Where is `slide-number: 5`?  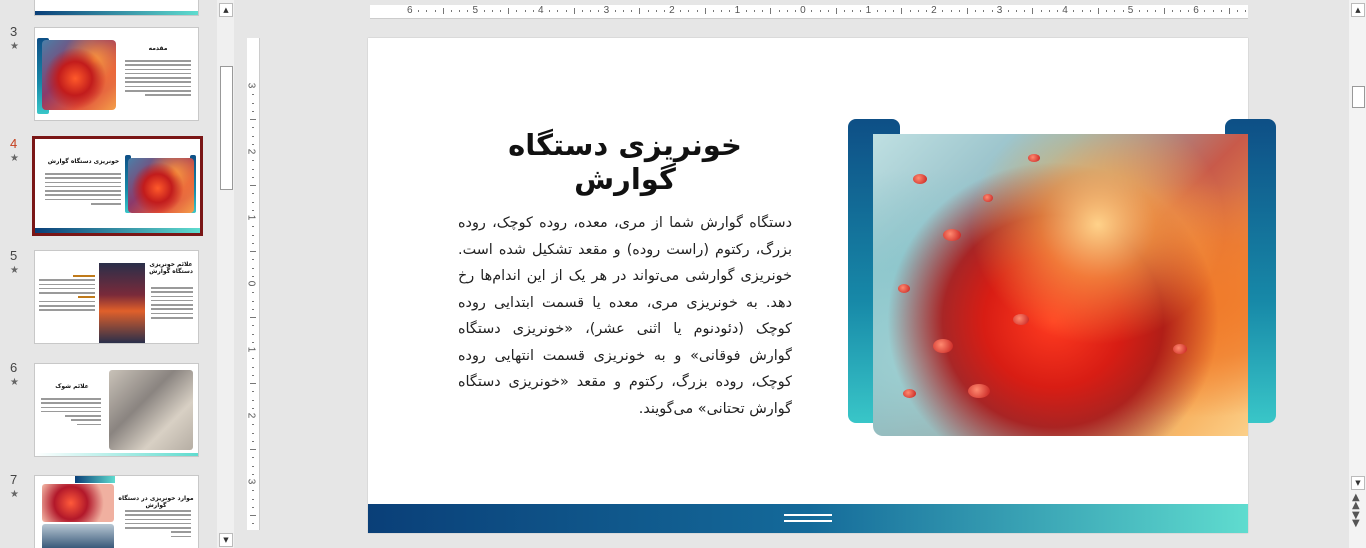 slide-number: 5 is located at coordinates (14, 255).